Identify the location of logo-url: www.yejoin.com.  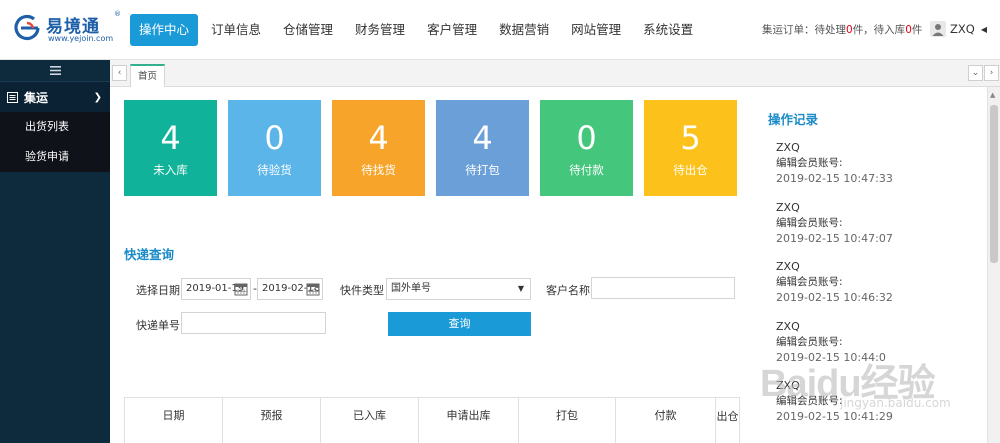
(81, 38).